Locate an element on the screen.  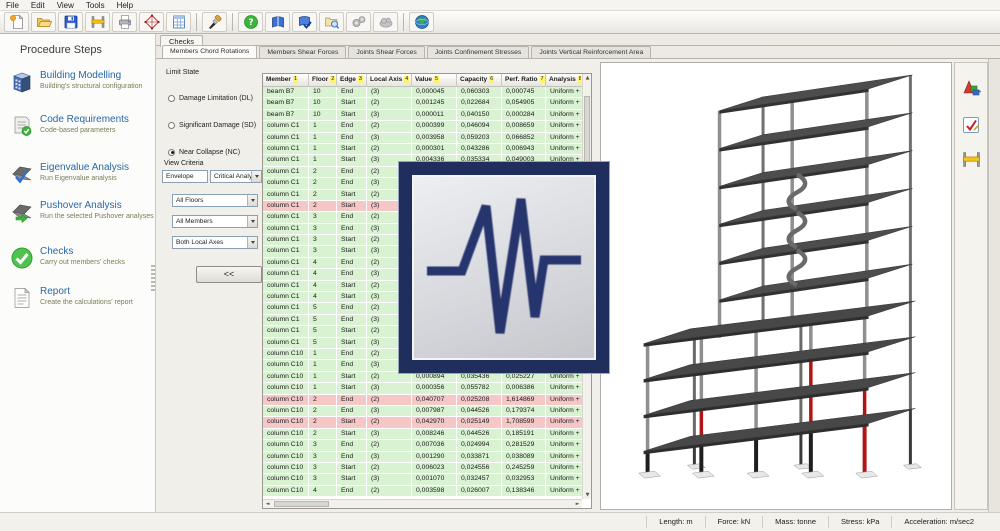
browse-results-button is located at coordinates (331, 22).